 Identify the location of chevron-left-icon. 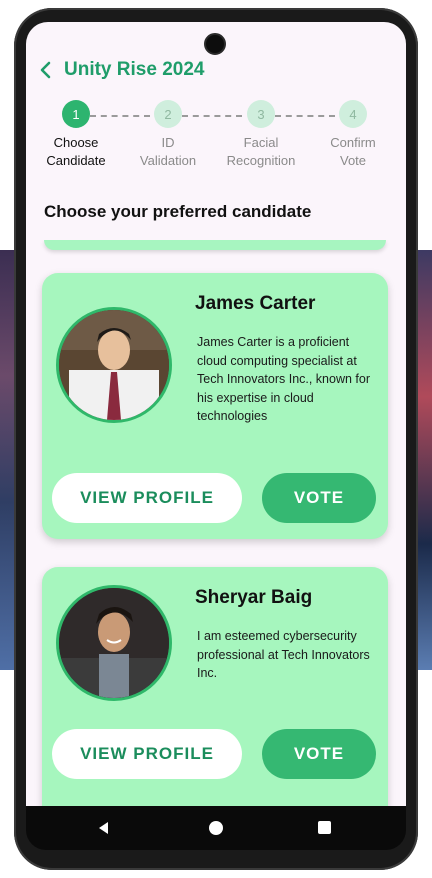
(46, 70).